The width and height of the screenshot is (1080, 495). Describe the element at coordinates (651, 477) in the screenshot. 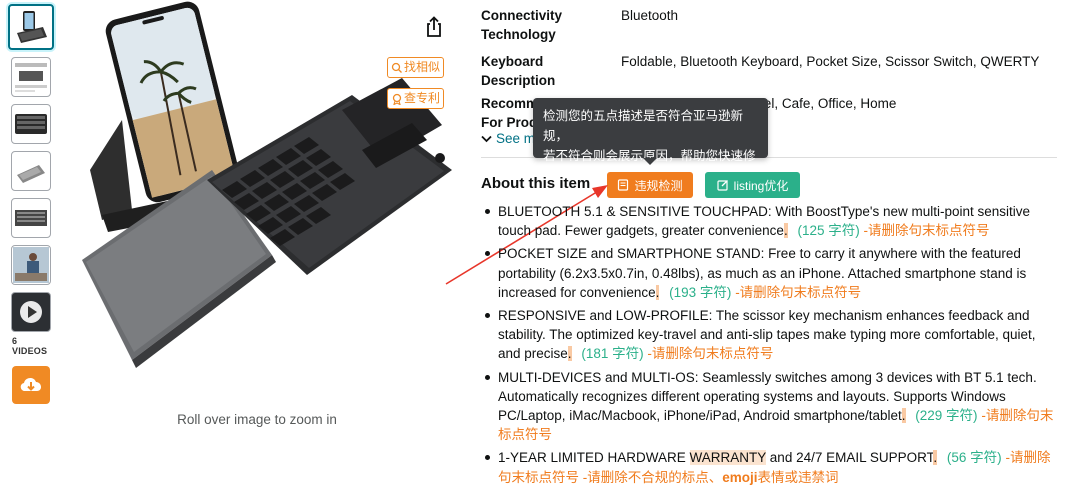

I see `warning-text-2: -请删除不合规的标点、` at that location.